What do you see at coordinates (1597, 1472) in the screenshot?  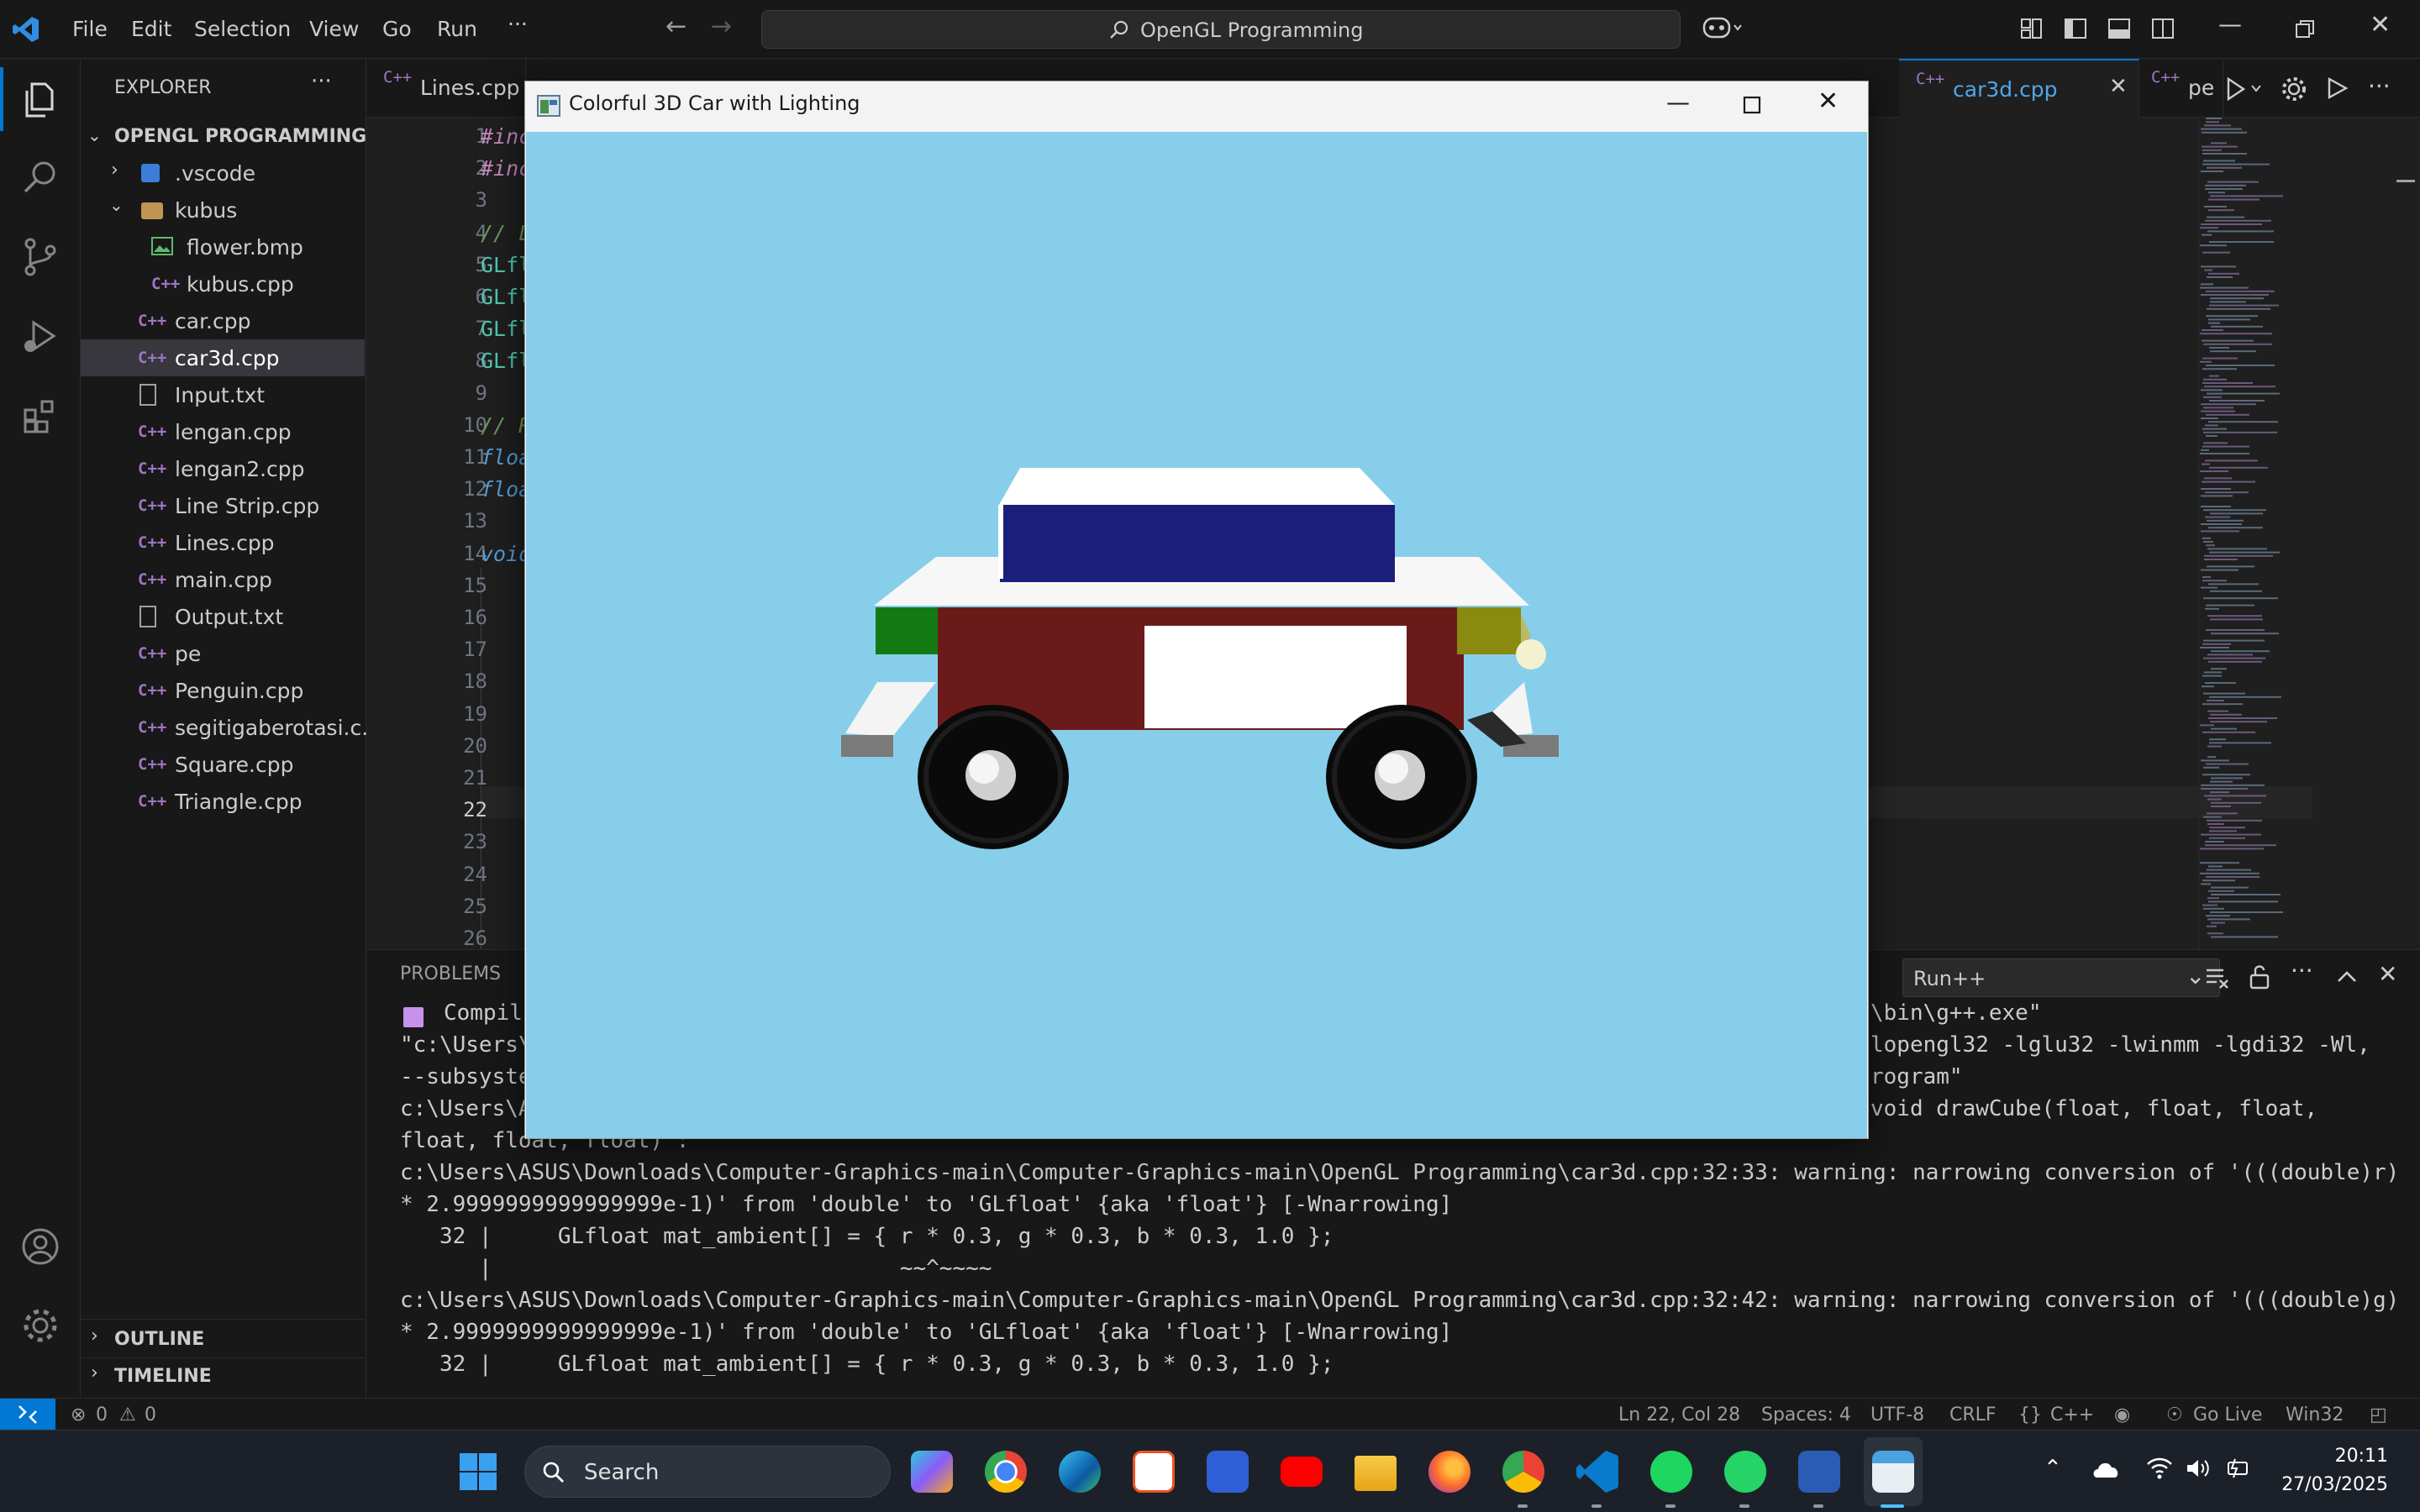 I see `vscode-taskbar-icon` at bounding box center [1597, 1472].